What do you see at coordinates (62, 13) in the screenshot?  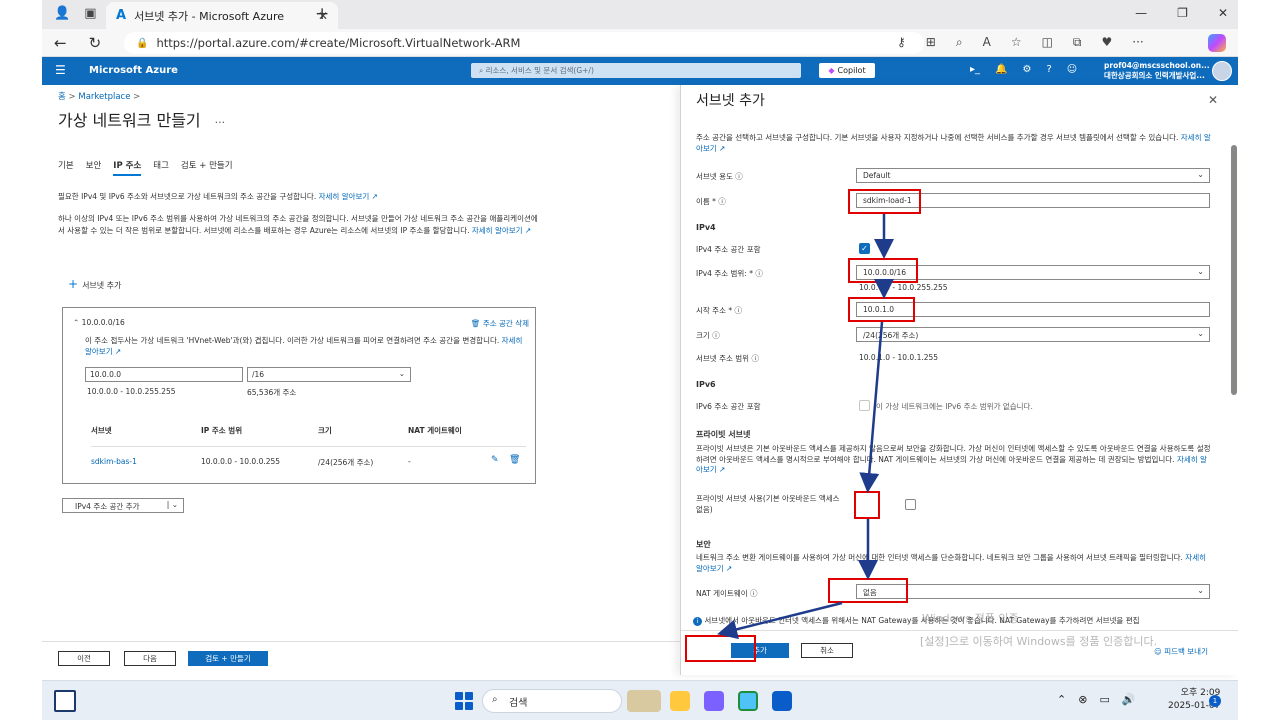 I see `profile-icon: 👤` at bounding box center [62, 13].